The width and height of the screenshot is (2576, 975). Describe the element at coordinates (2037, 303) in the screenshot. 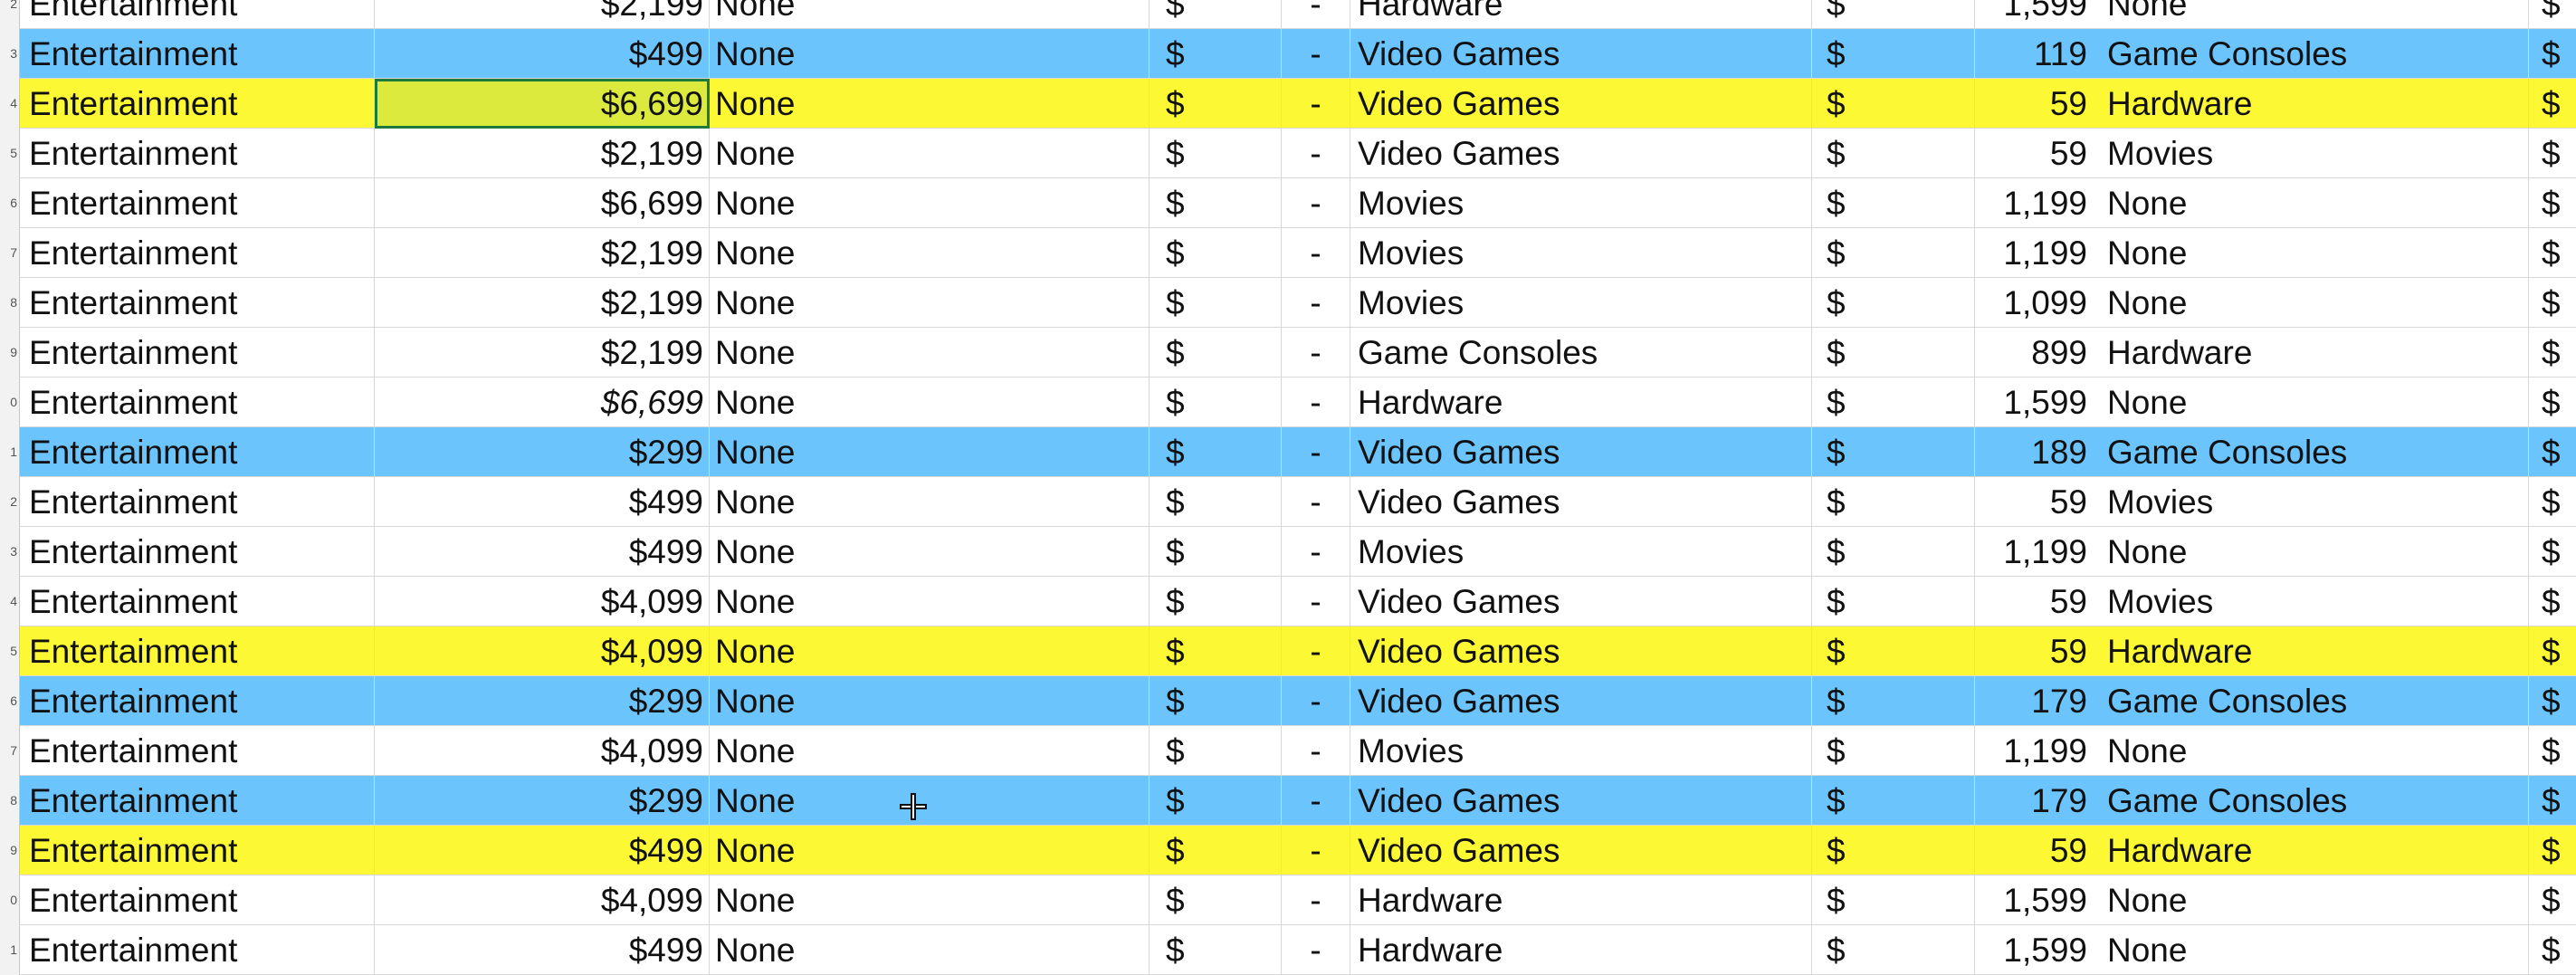

I see `amount-cell: 1,099` at that location.